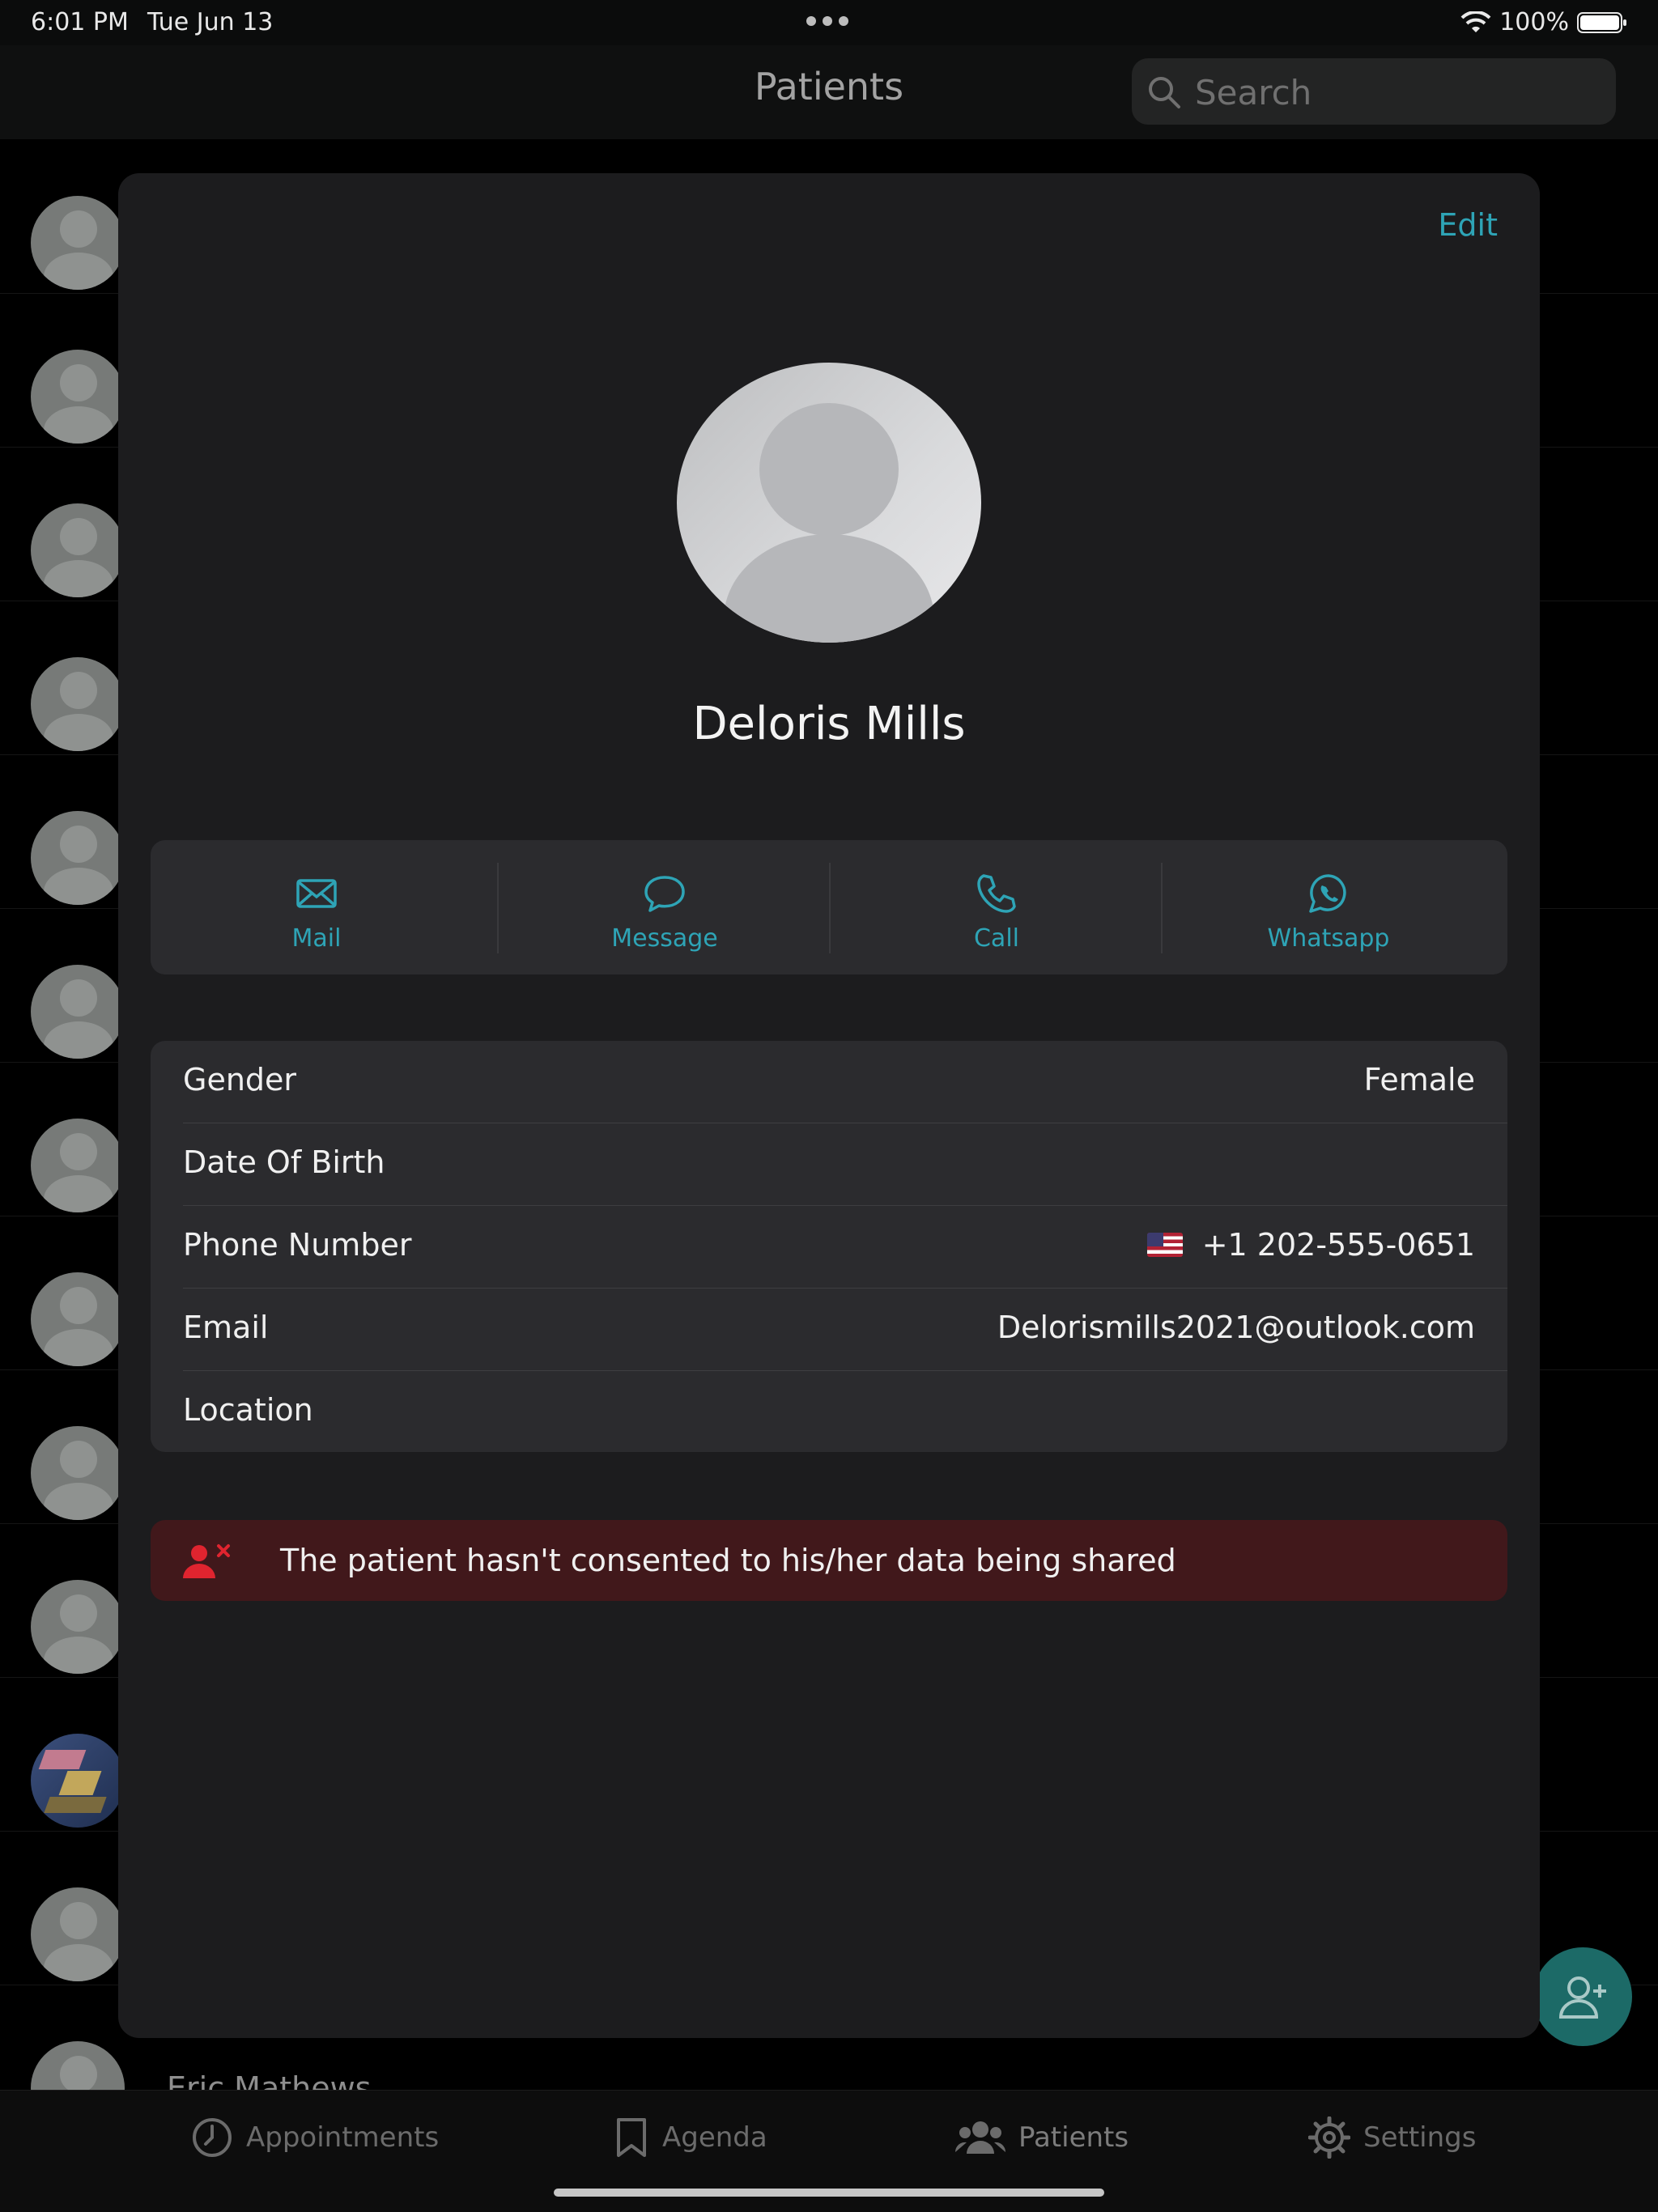  I want to click on gender-row: Gender Female, so click(829, 1082).